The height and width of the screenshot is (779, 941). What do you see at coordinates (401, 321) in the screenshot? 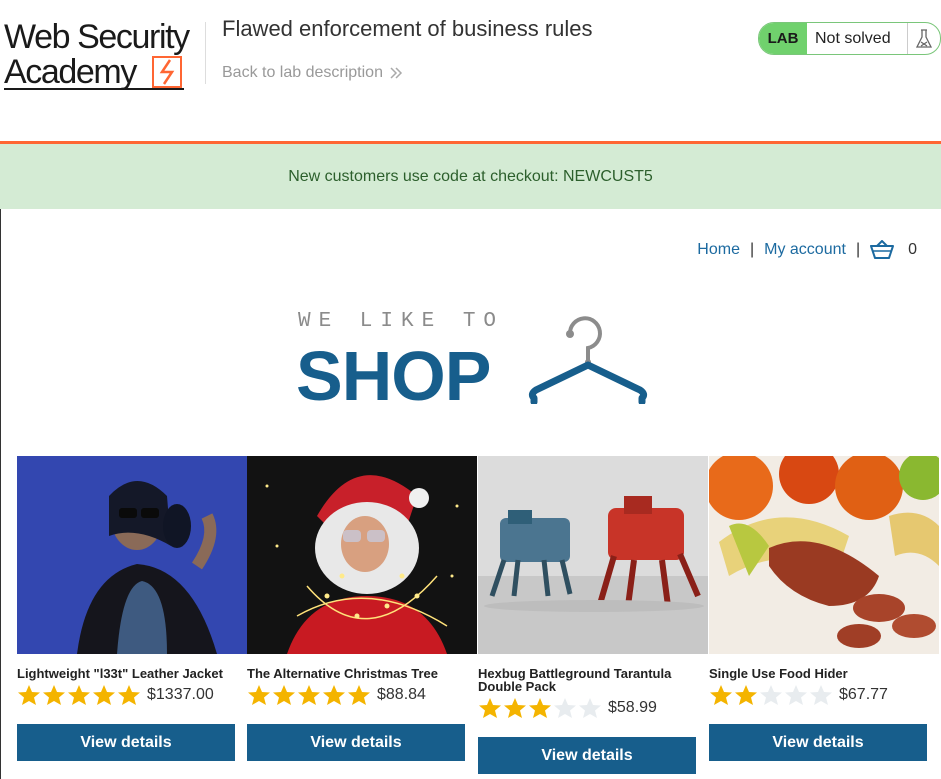
I see `hero-tagline: WE LIKE TO` at bounding box center [401, 321].